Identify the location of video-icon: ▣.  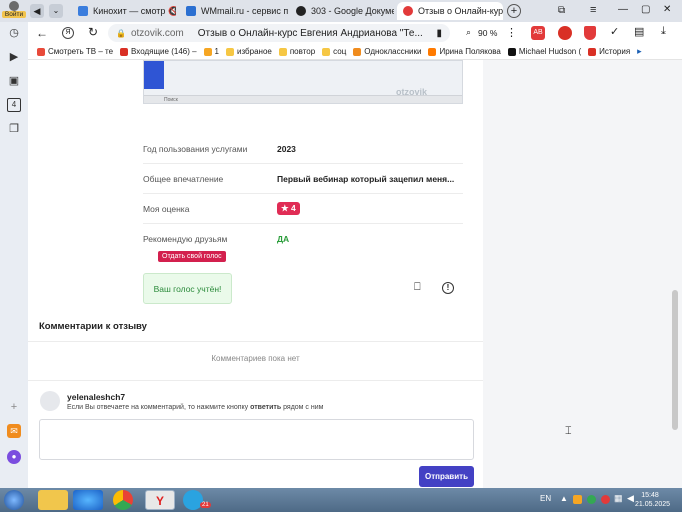
(14, 81).